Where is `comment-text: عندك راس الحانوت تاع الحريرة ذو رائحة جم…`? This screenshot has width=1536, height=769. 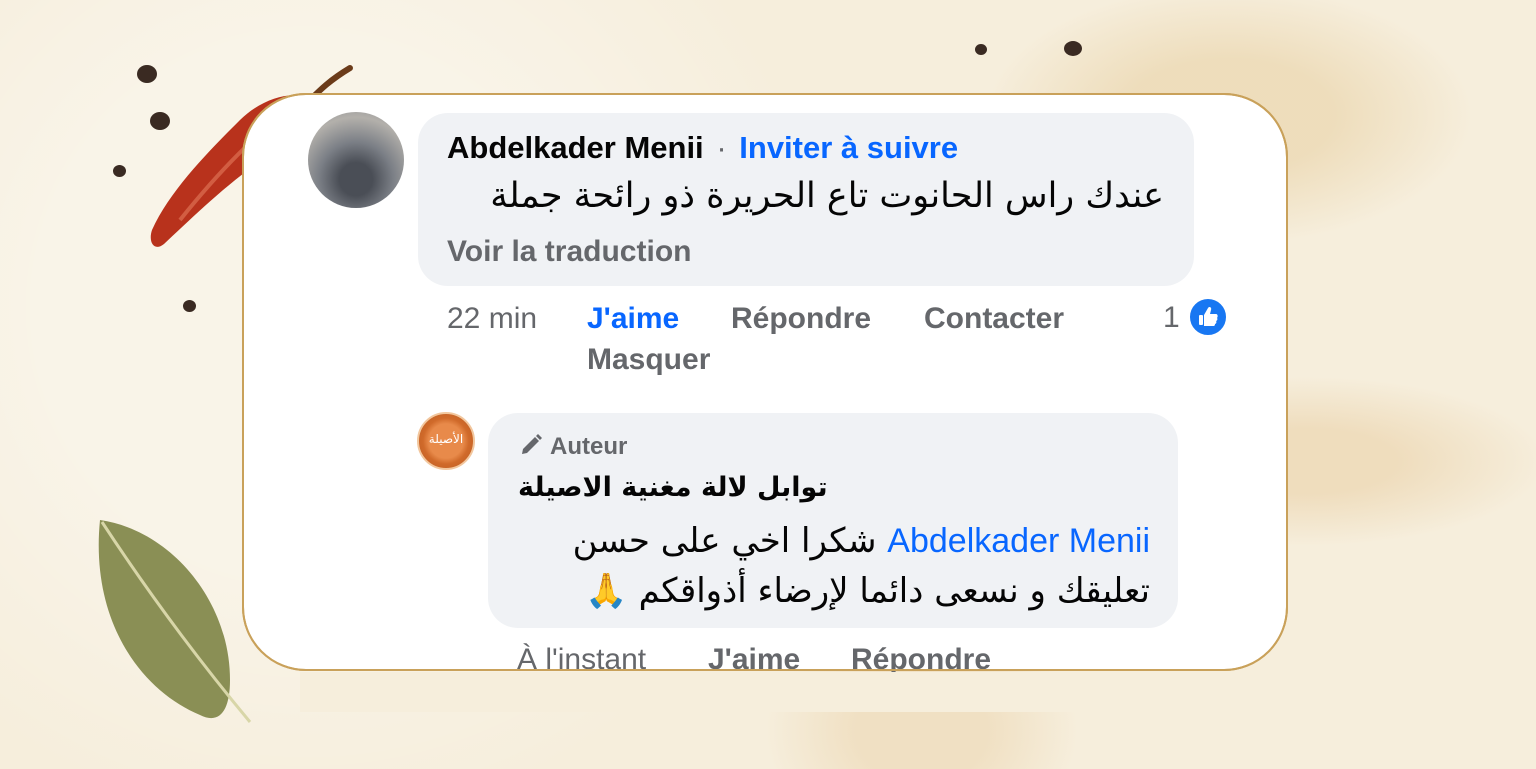 comment-text: عندك راس الحانوت تاع الحريرة ذو رائحة جم… is located at coordinates (827, 196).